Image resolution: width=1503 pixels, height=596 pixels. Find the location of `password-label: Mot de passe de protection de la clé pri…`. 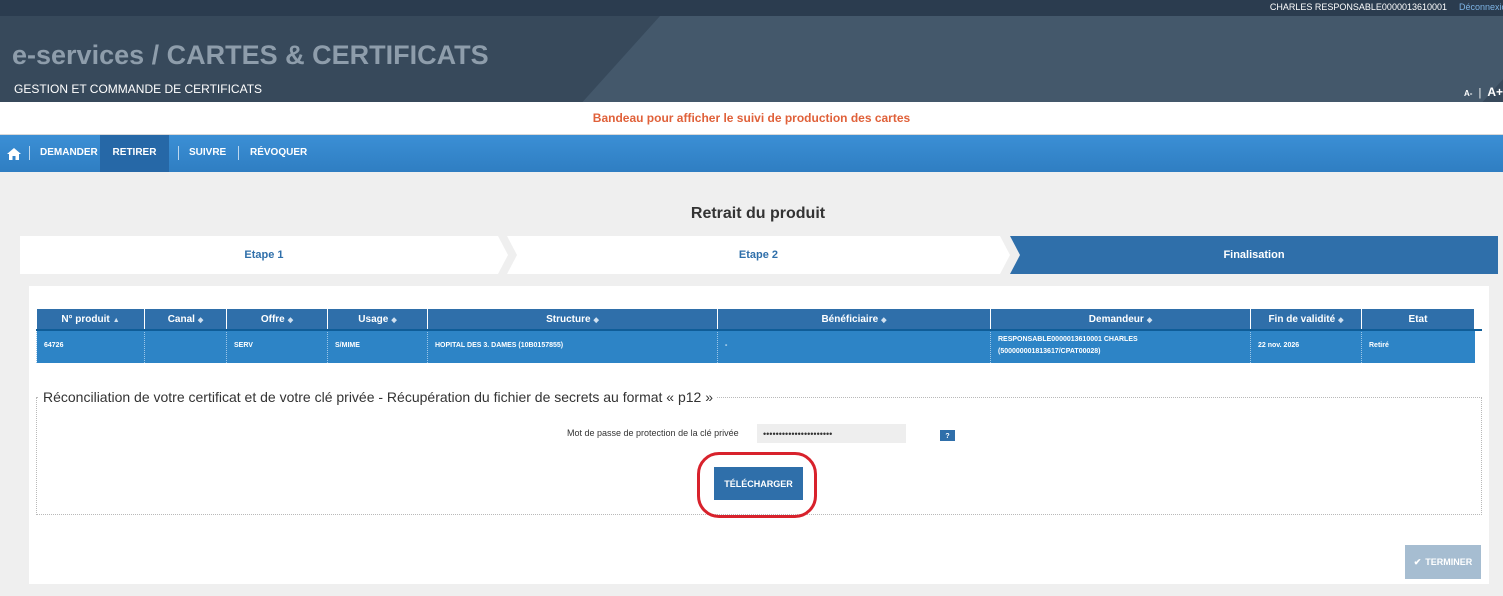

password-label: Mot de passe de protection de la clé pri… is located at coordinates (653, 433).